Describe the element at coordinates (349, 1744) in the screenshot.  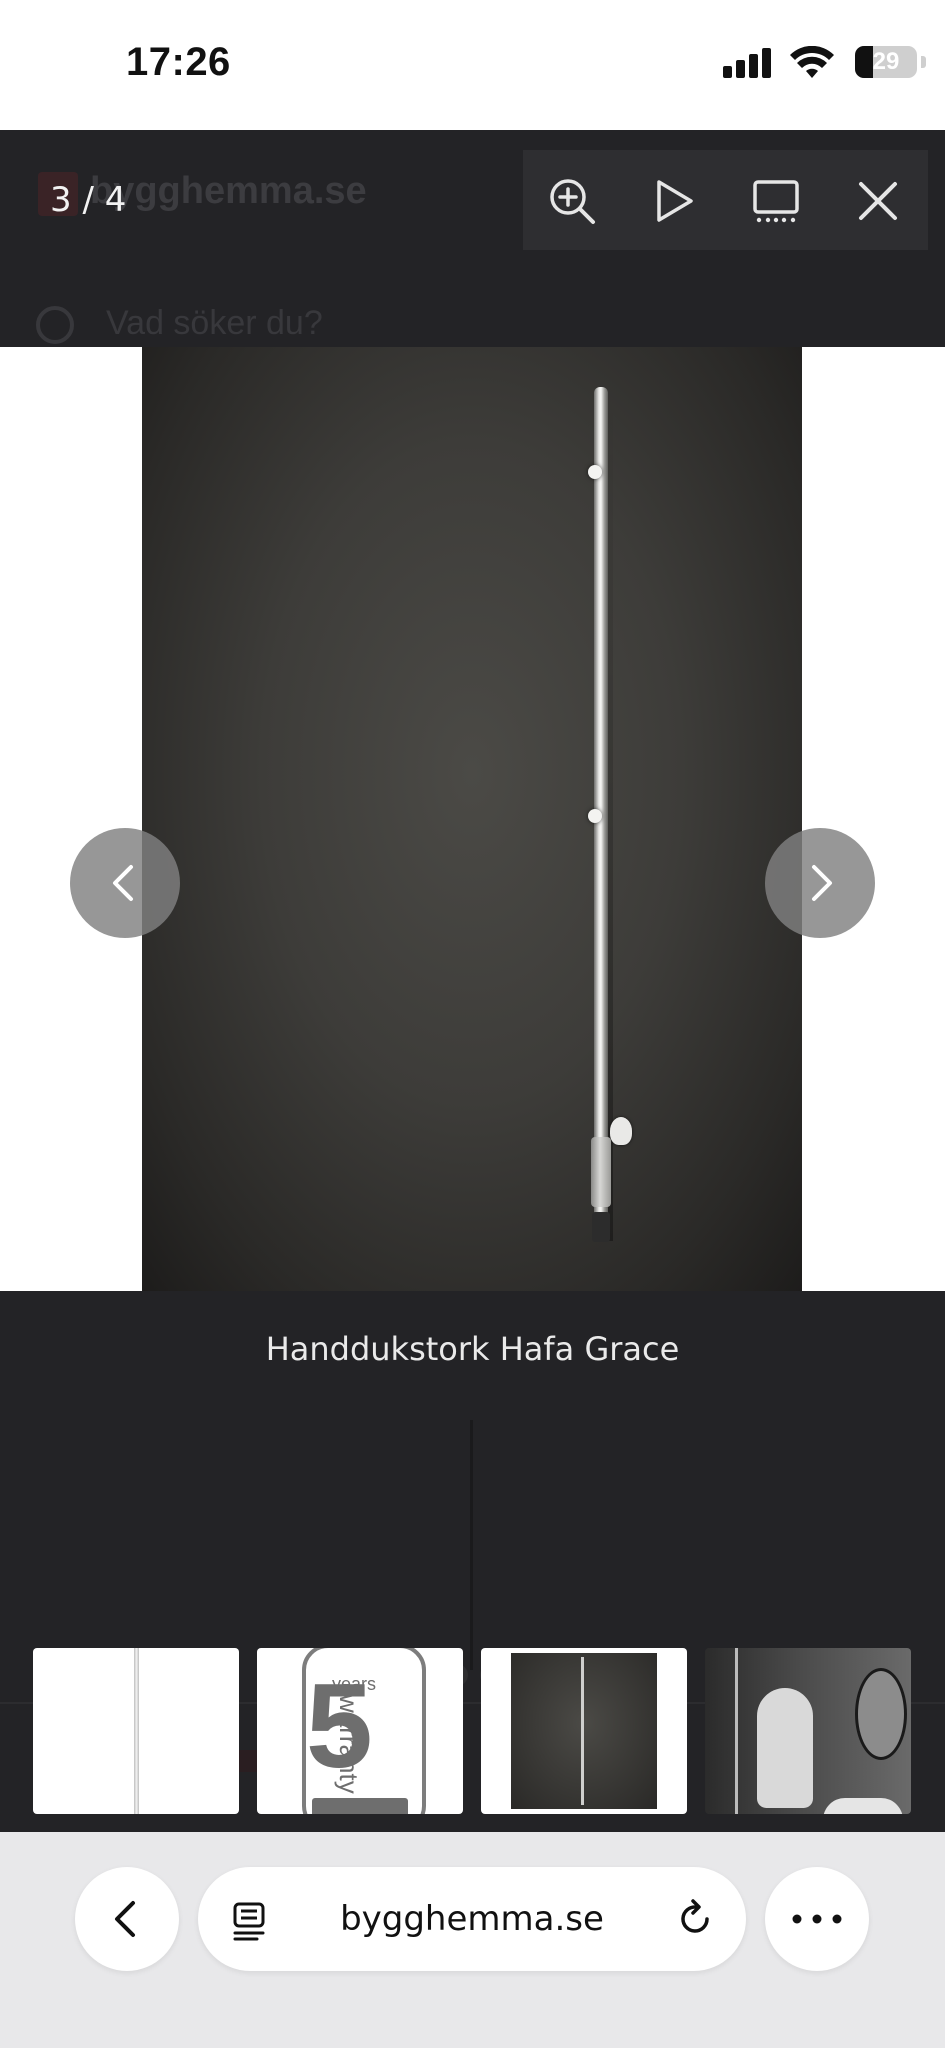
I see `warranty-word: warranty` at that location.